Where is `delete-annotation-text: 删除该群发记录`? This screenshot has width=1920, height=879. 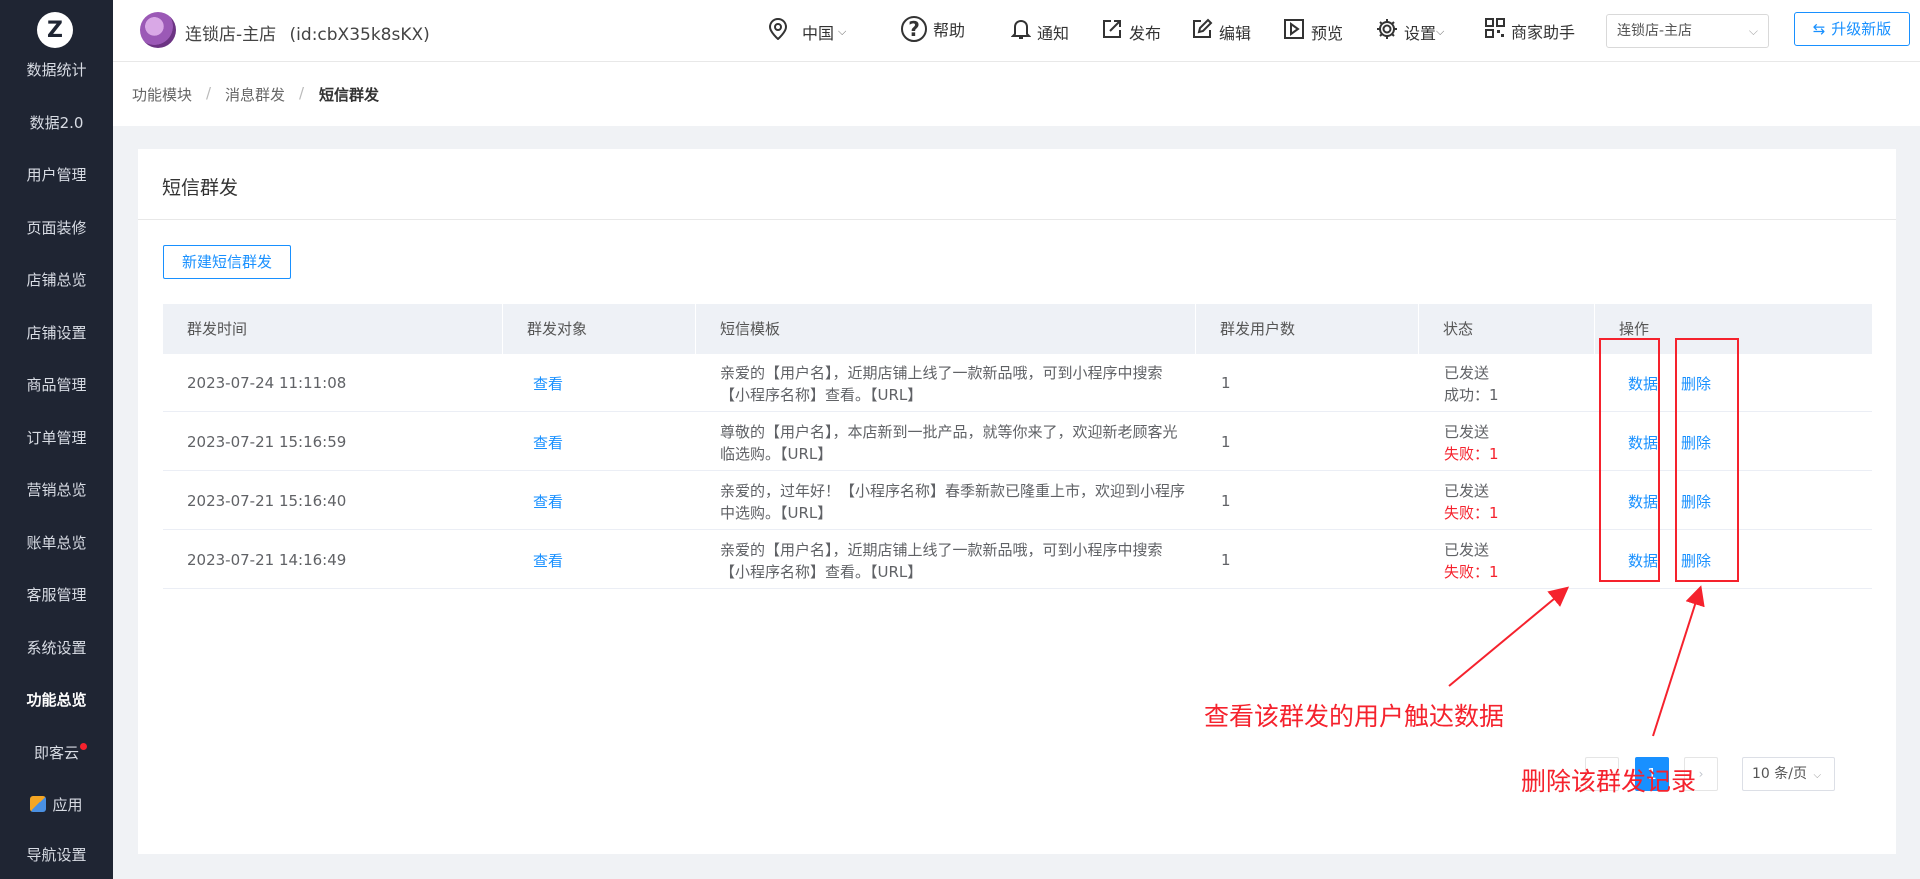 delete-annotation-text: 删除该群发记录 is located at coordinates (1609, 781).